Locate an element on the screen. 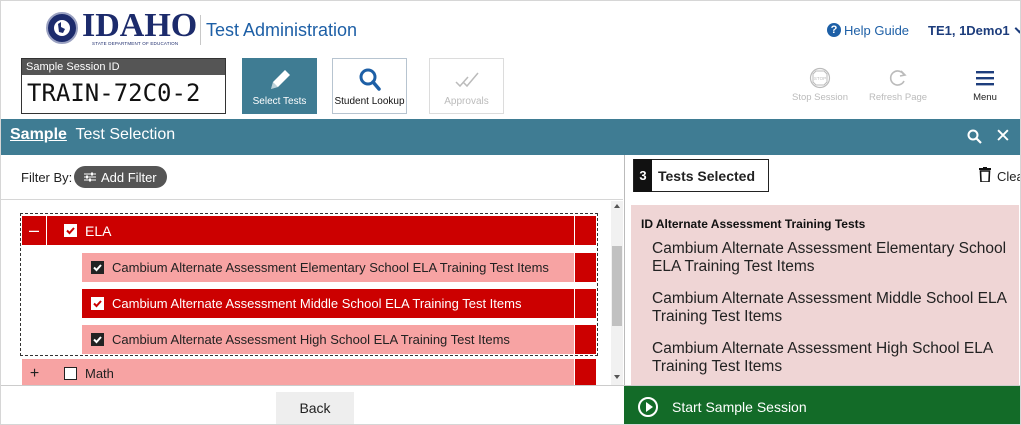 Image resolution: width=1021 pixels, height=425 pixels. add-filter-button: Add Filter is located at coordinates (120, 177).